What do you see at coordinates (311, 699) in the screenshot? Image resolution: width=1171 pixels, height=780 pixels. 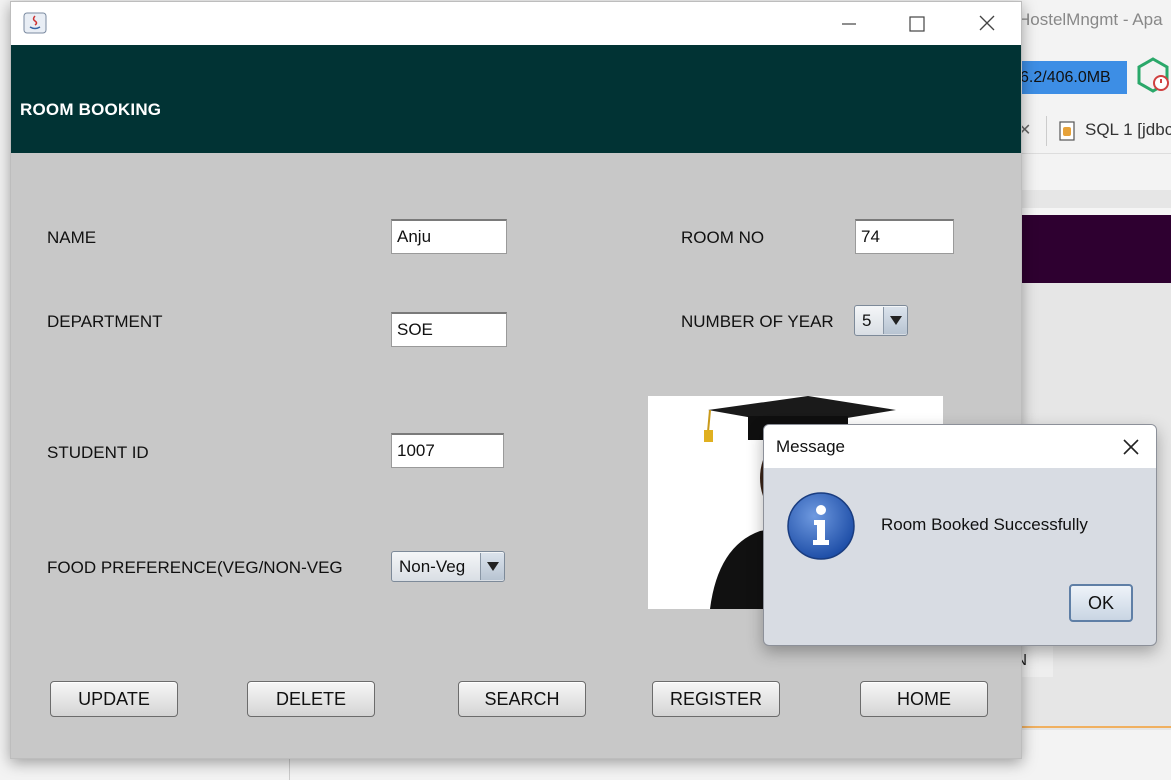 I see `delete-button: DELETE` at bounding box center [311, 699].